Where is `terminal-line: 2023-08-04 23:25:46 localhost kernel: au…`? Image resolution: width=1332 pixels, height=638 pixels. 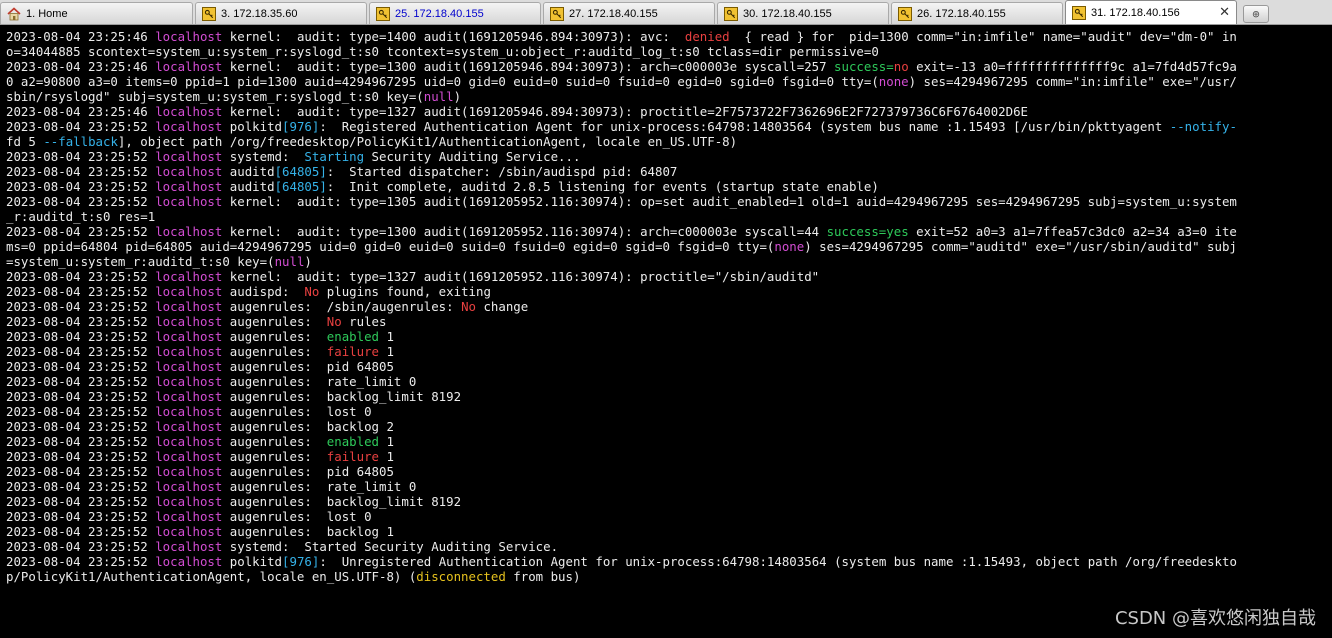 terminal-line: 2023-08-04 23:25:46 localhost kernel: au… is located at coordinates (669, 36).